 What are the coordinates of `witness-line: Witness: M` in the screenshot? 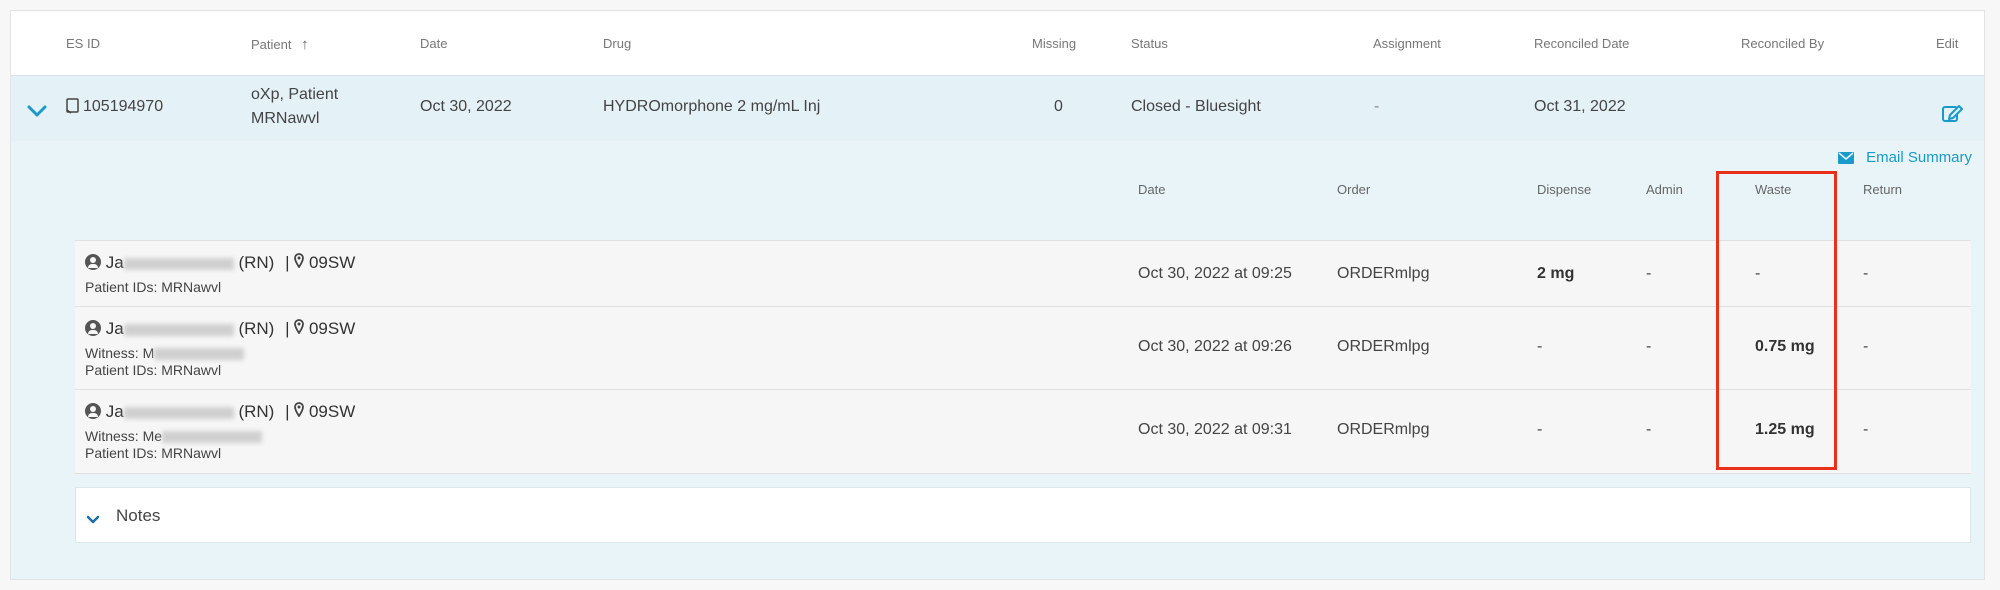 It's located at (165, 353).